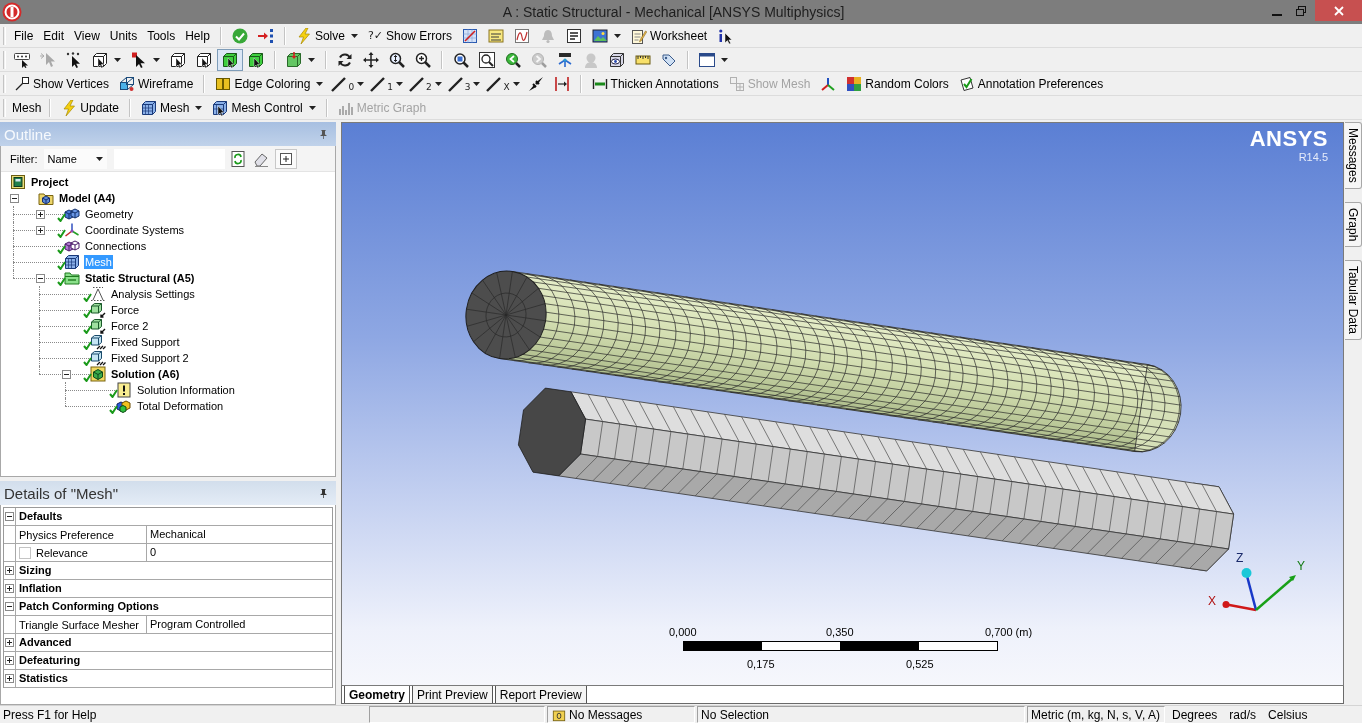 The height and width of the screenshot is (723, 1362). I want to click on toolbar-button, so click(230, 59).